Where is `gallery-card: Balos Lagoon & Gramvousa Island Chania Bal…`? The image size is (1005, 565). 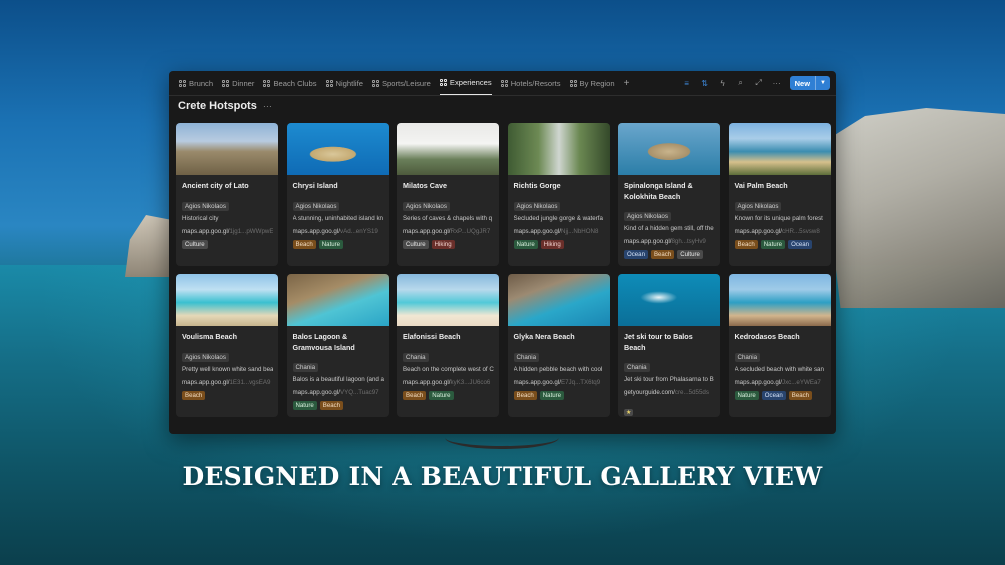 gallery-card: Balos Lagoon & Gramvousa Island Chania Bal… is located at coordinates (337, 345).